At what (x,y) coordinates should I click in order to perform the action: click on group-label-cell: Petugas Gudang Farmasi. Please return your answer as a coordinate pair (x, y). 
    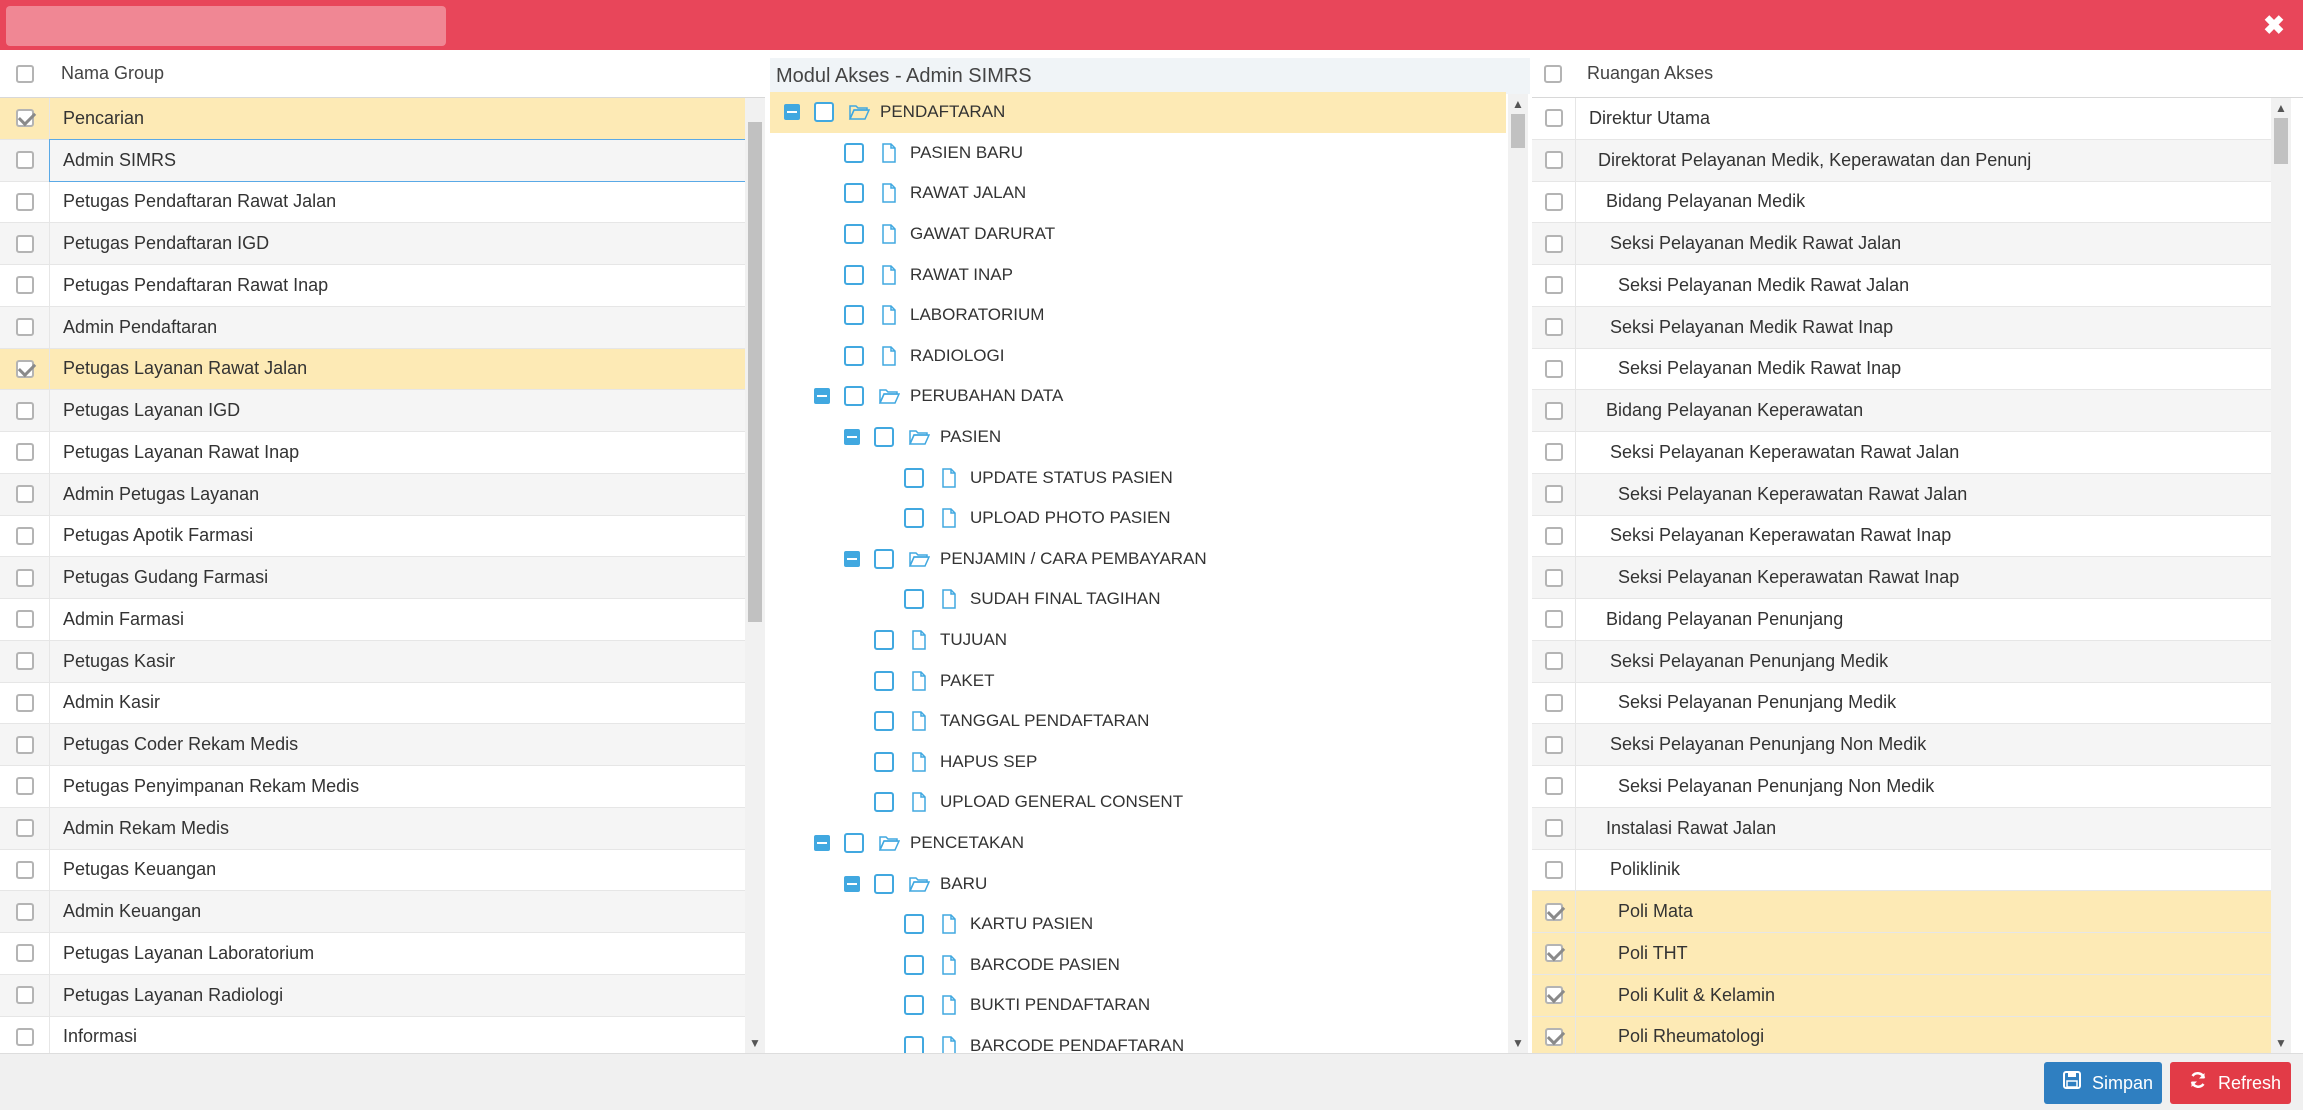
    Looking at the image, I should click on (407, 577).